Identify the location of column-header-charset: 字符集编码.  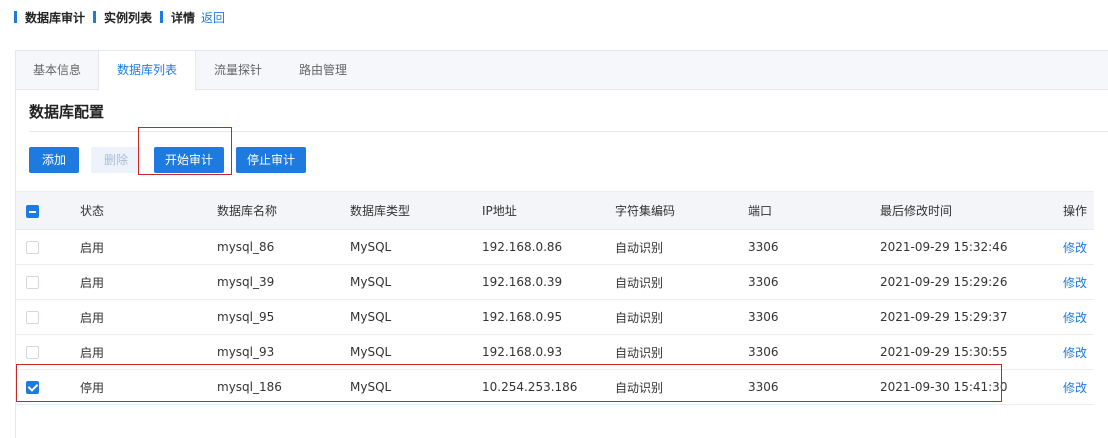
(645, 211).